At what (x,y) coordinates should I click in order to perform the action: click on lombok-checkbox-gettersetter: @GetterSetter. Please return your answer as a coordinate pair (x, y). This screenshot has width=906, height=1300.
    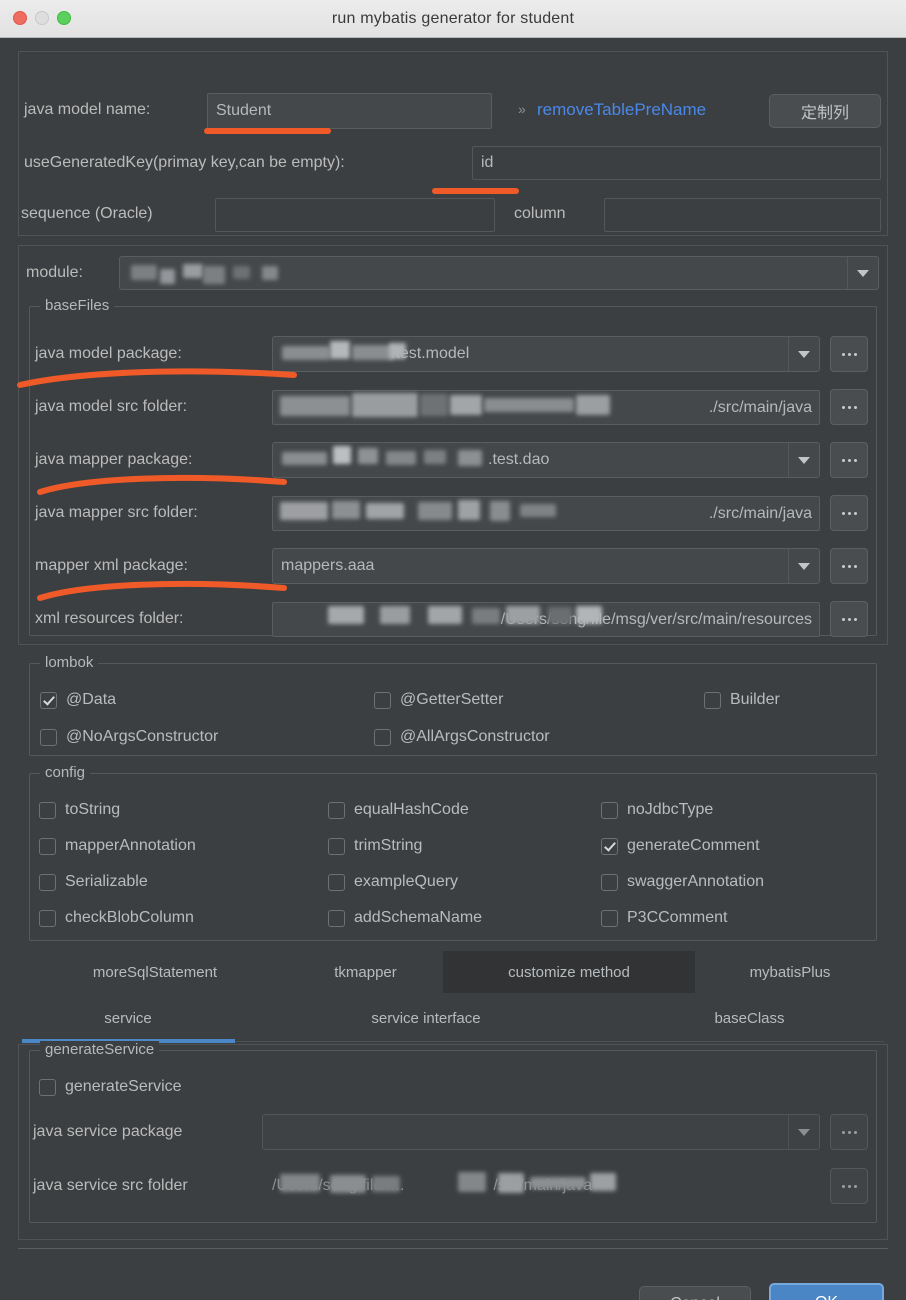
    Looking at the image, I should click on (438, 700).